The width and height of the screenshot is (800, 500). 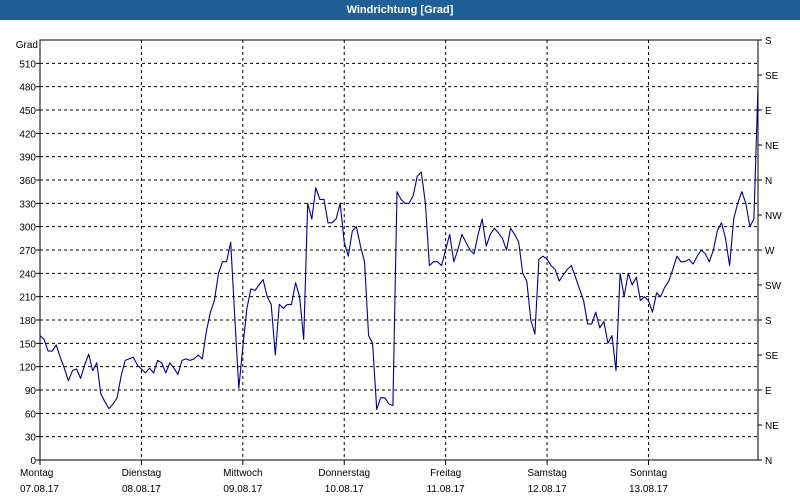 What do you see at coordinates (27, 158) in the screenshot?
I see `y-tick-label: 390` at bounding box center [27, 158].